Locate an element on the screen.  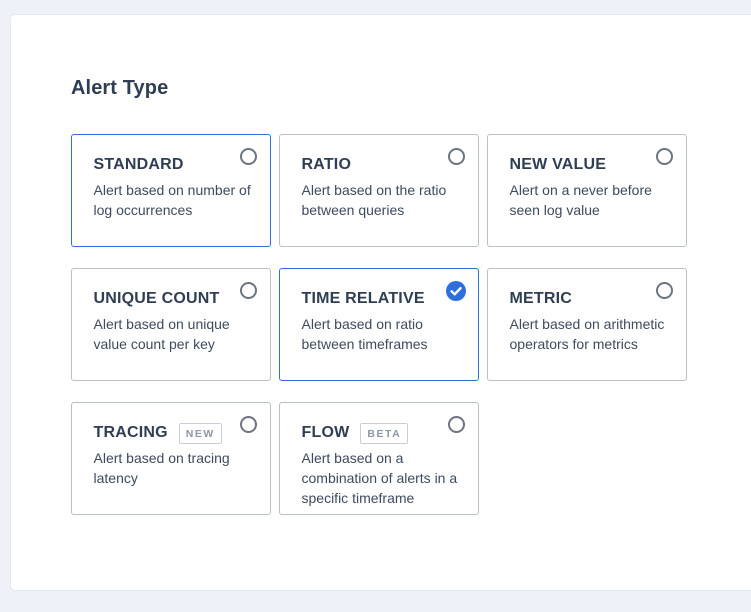
card-description: Alert on a never before seen log value is located at coordinates (580, 200).